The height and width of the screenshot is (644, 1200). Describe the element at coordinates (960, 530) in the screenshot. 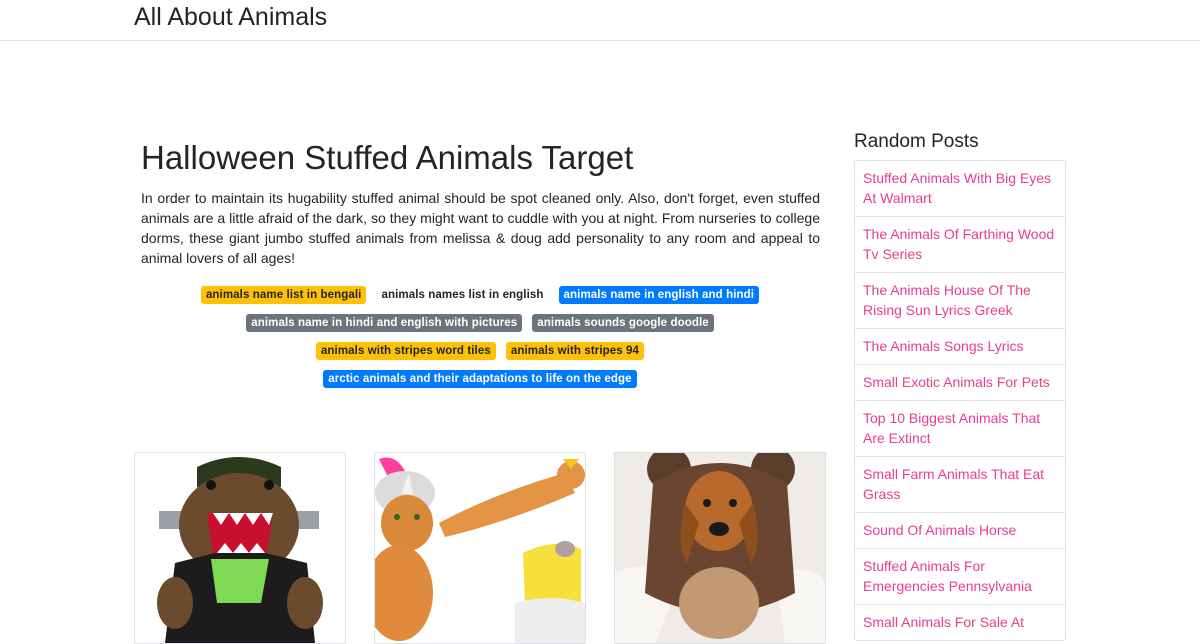

I see `random-post-link: Sound Of Animals Horse` at that location.